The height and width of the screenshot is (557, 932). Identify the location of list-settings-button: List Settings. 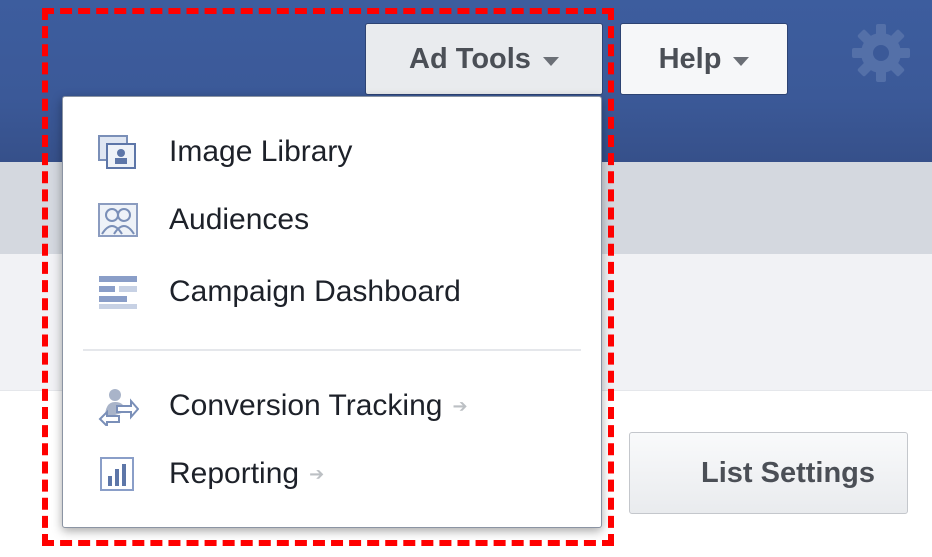
(768, 473).